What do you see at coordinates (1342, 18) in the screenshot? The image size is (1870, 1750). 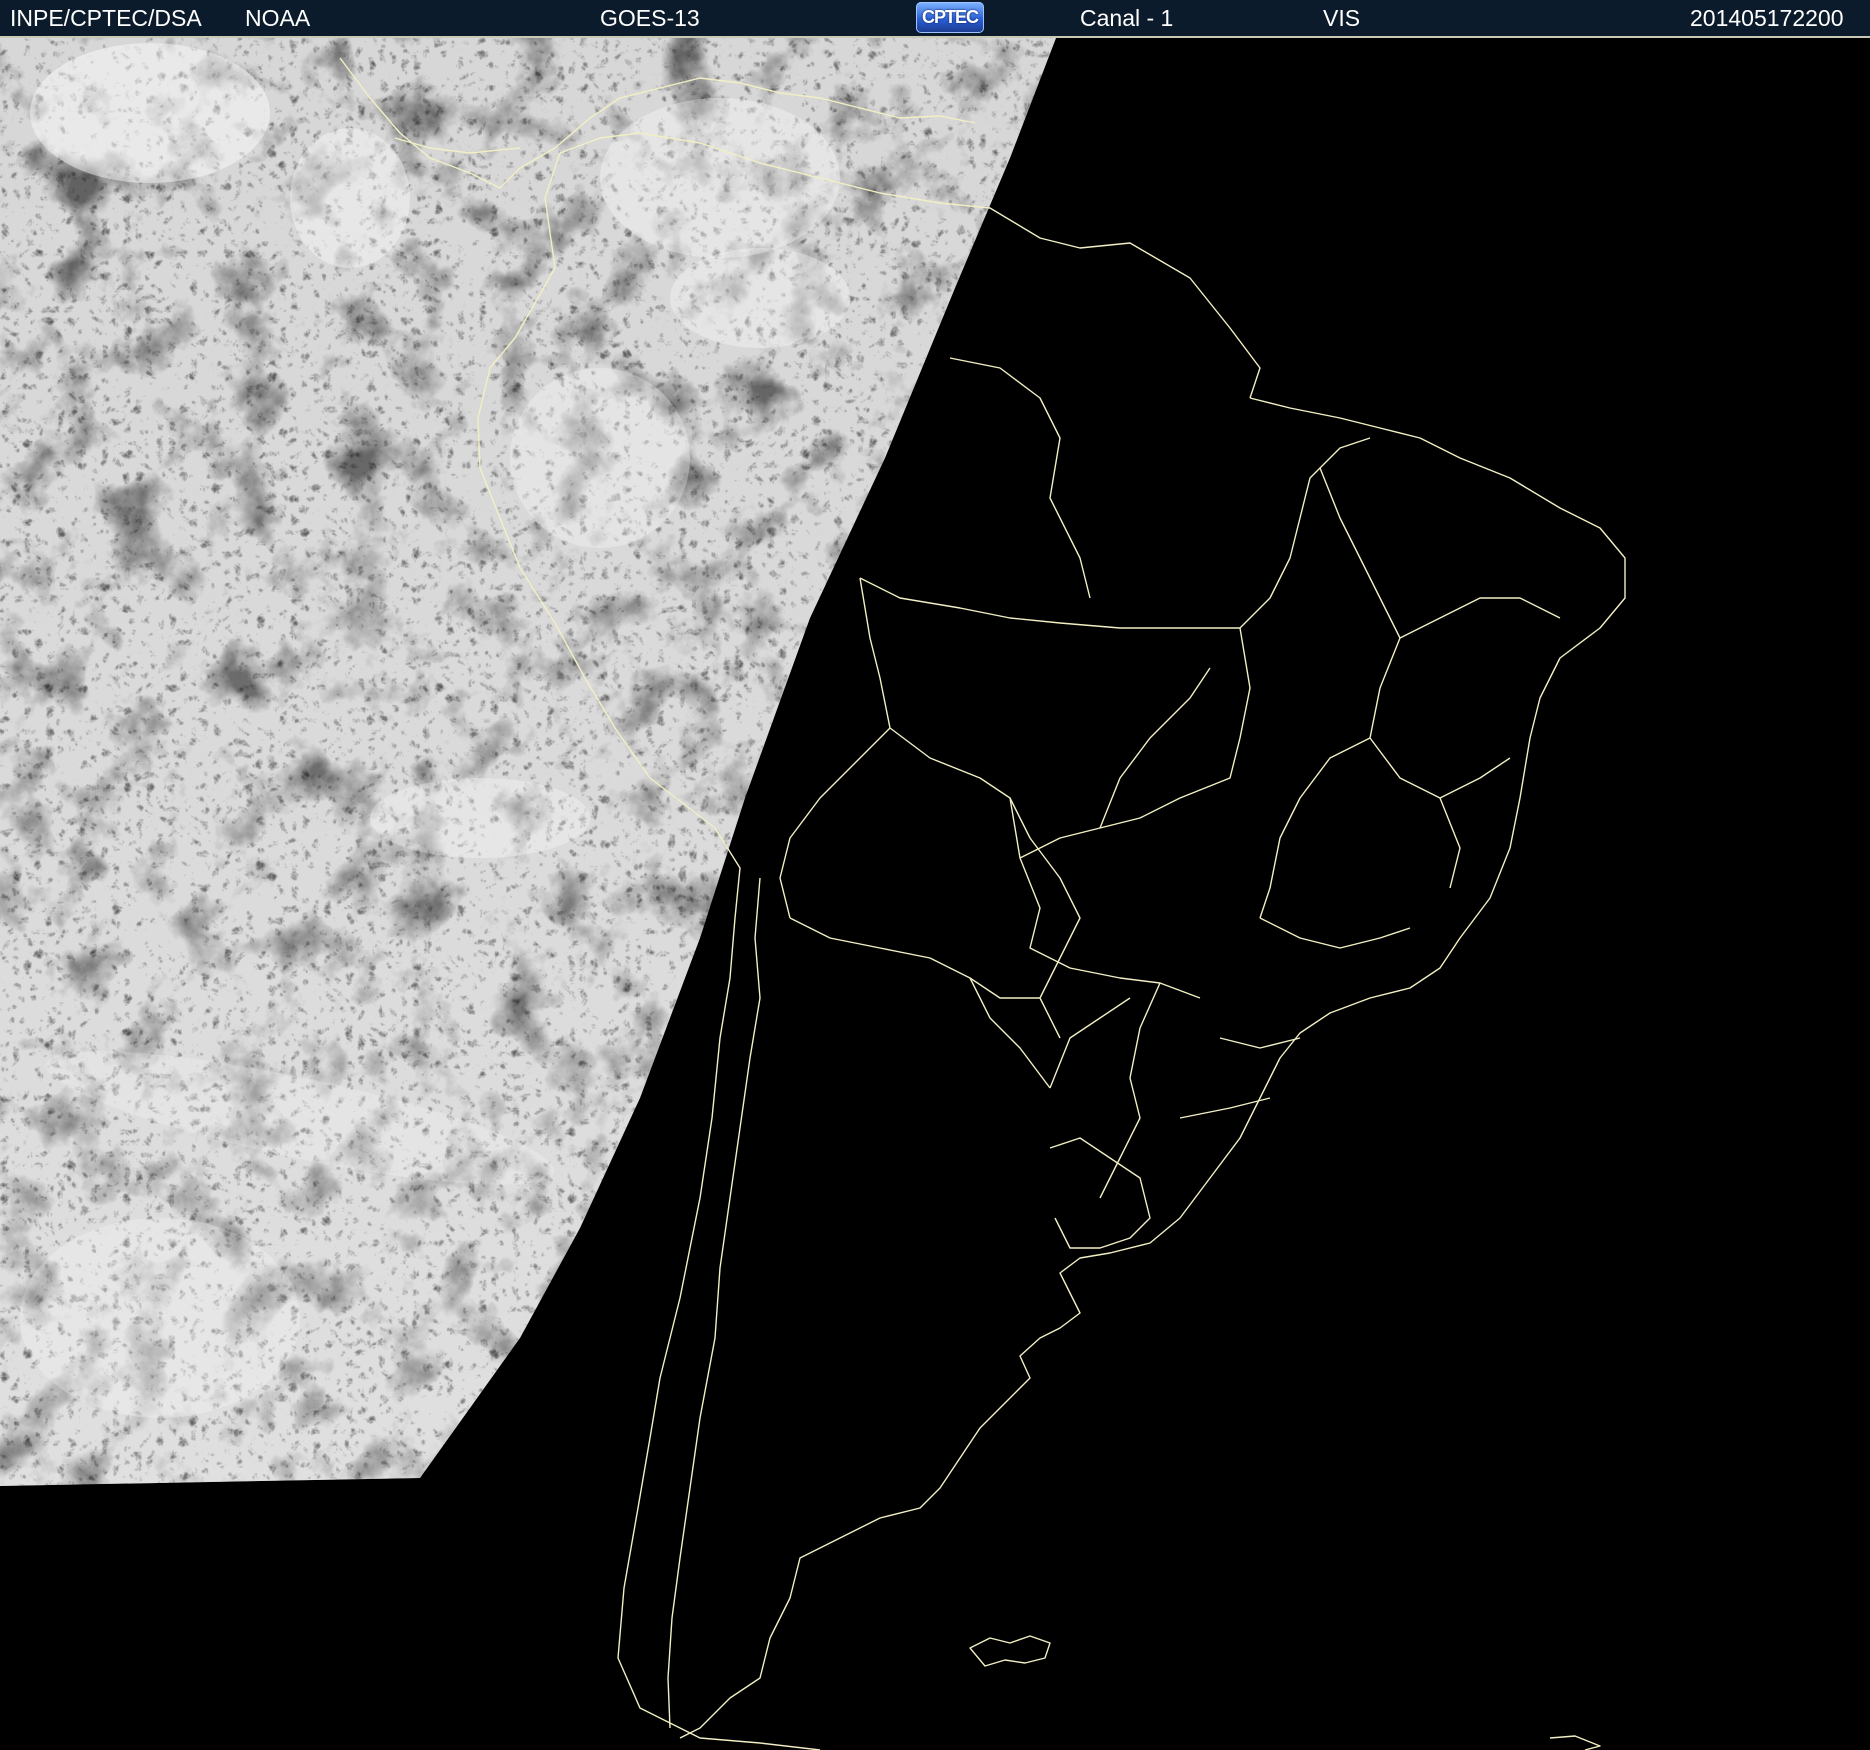 I see `band-label: VIS` at bounding box center [1342, 18].